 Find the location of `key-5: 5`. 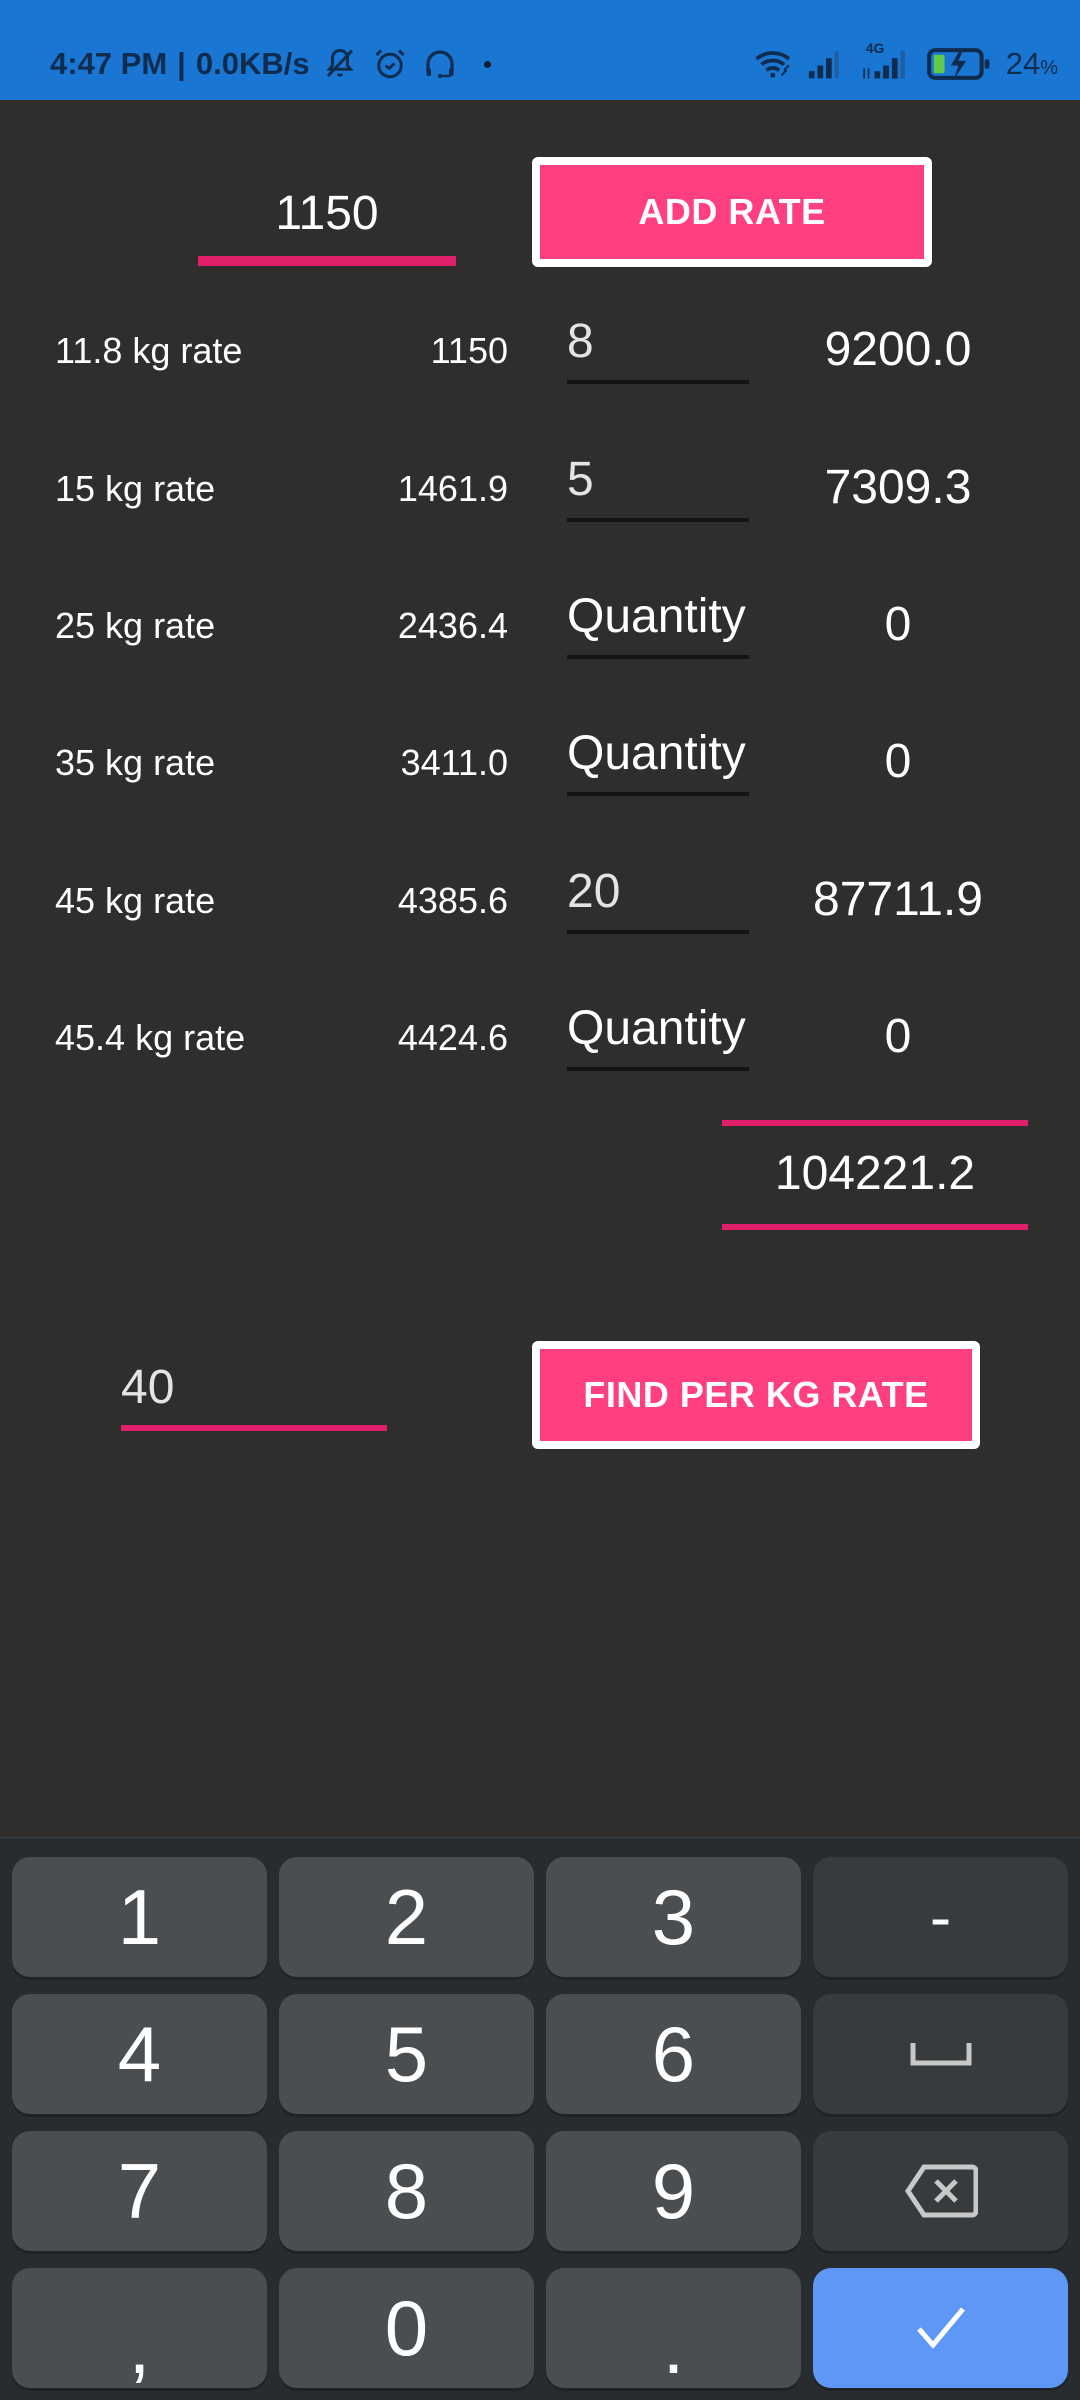

key-5: 5 is located at coordinates (406, 2054).